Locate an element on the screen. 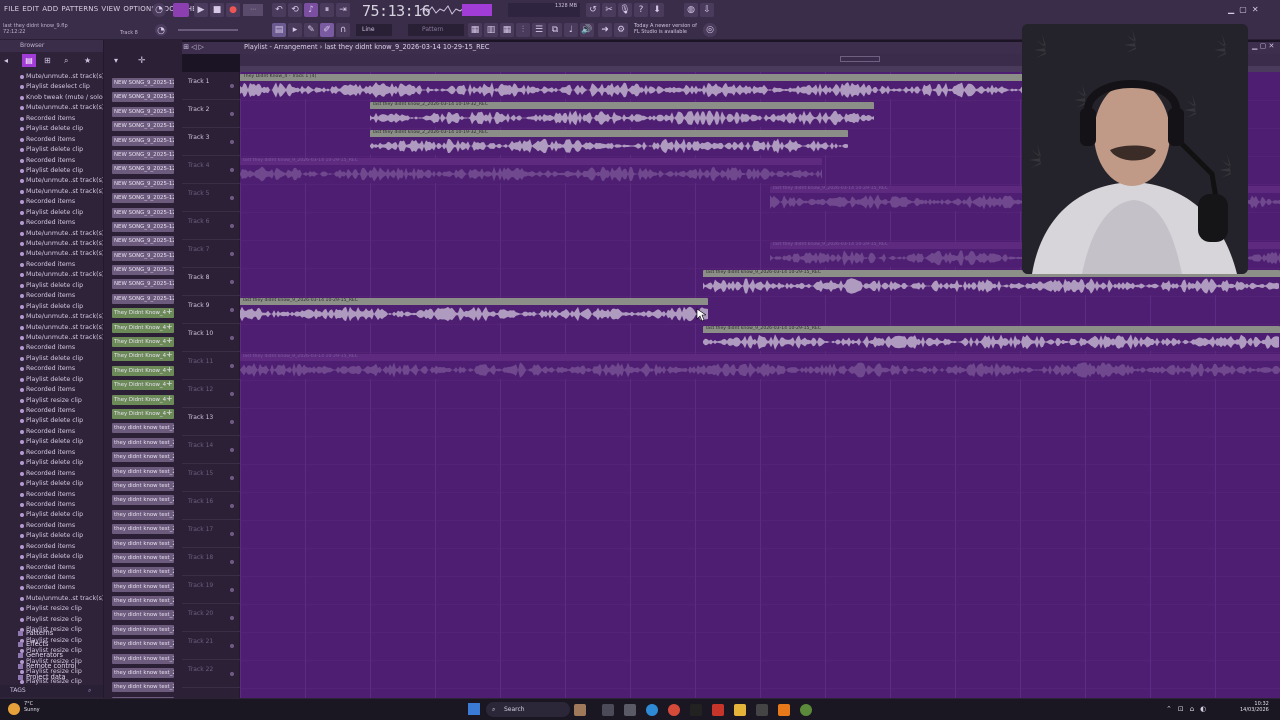 The height and width of the screenshot is (720, 1280). track-header: Track 6 is located at coordinates (211, 226).